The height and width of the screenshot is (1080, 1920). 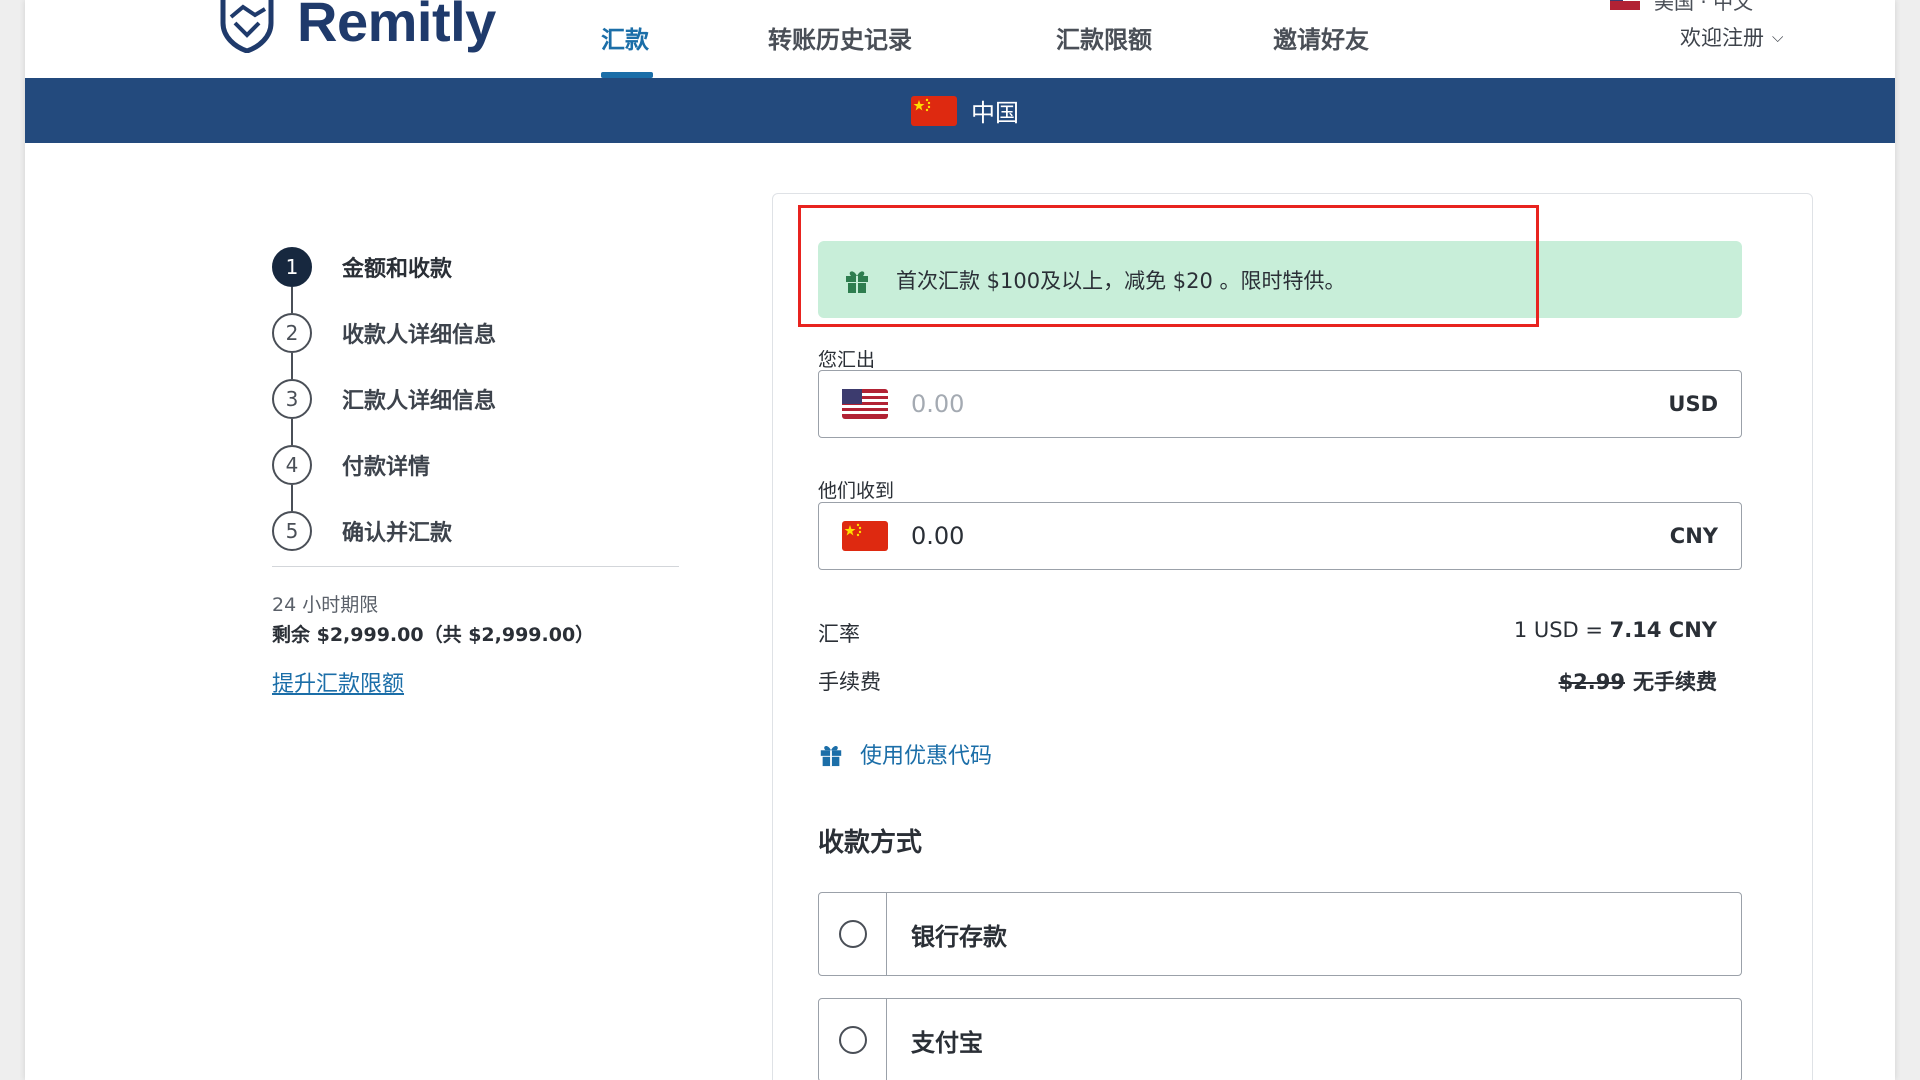 What do you see at coordinates (292, 399) in the screenshot?
I see `step-number: 3` at bounding box center [292, 399].